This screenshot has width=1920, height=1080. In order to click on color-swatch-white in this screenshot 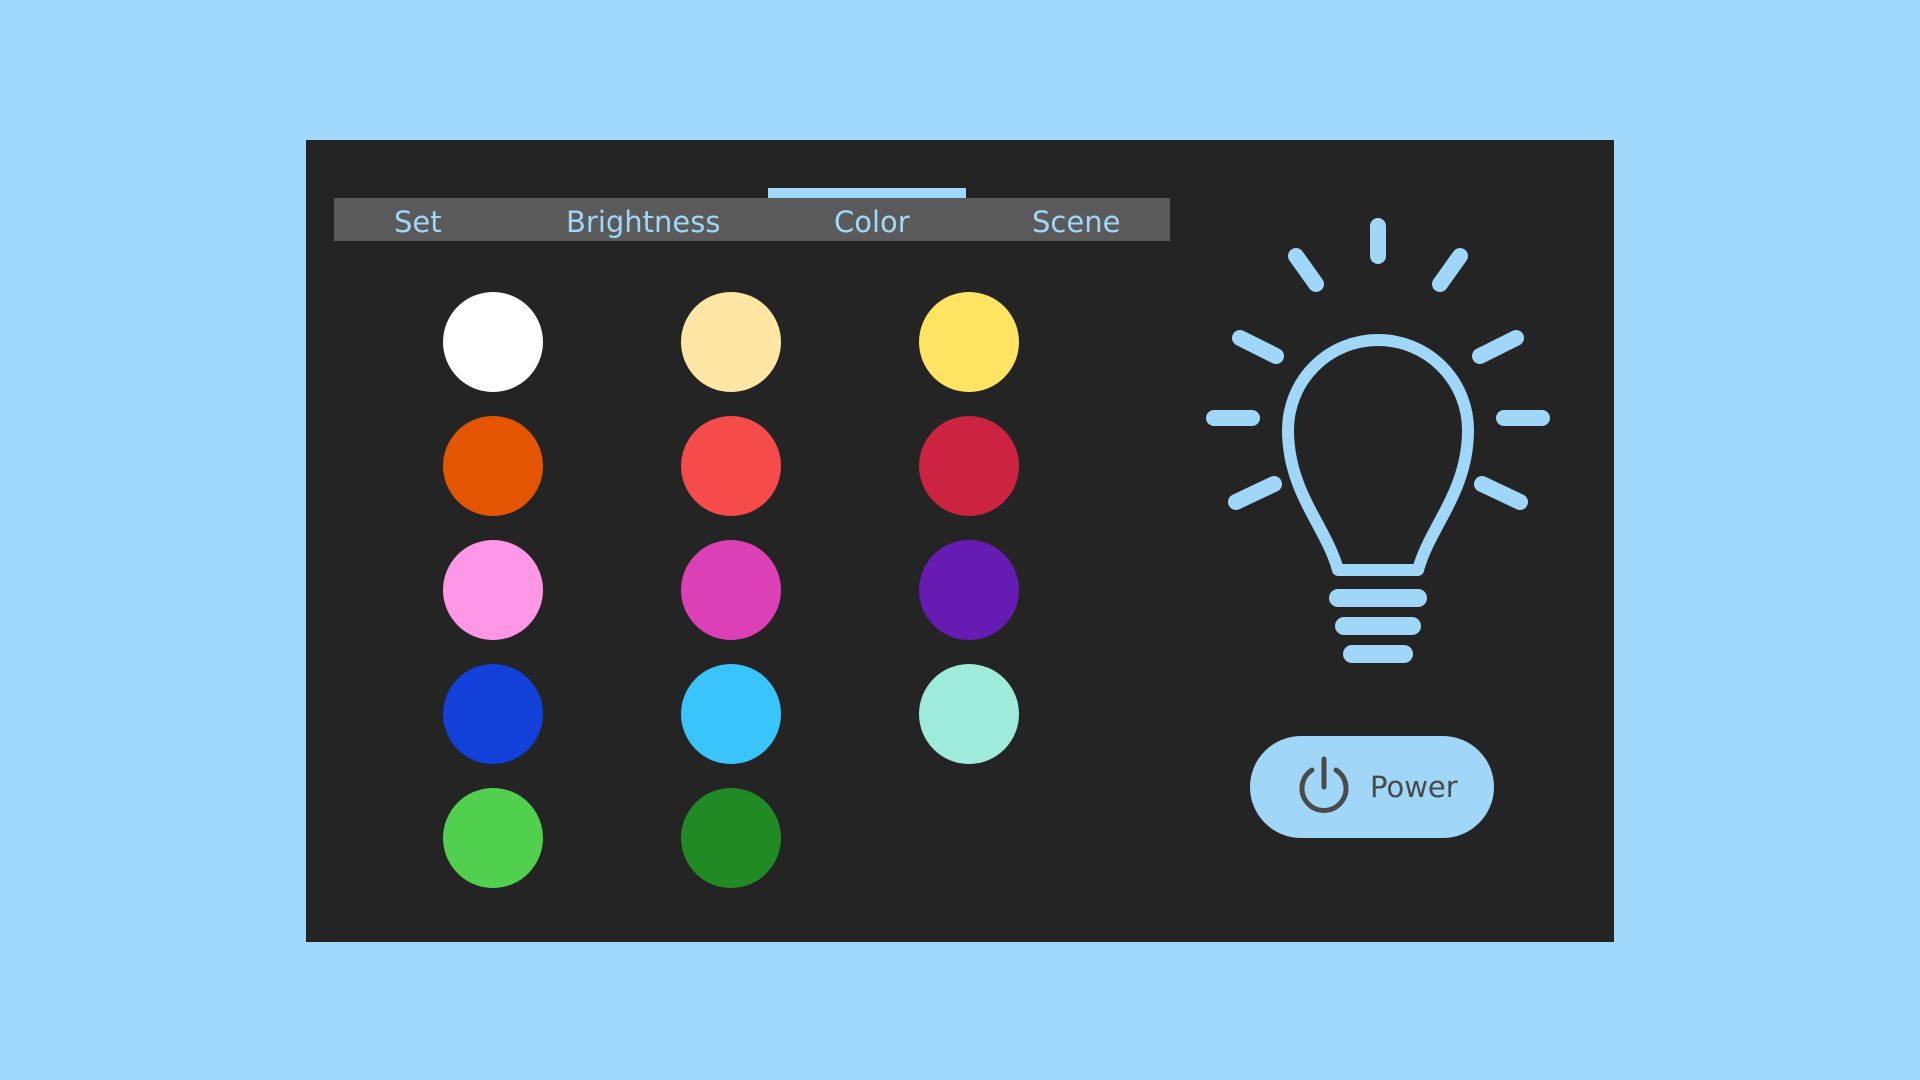, I will do `click(493, 342)`.